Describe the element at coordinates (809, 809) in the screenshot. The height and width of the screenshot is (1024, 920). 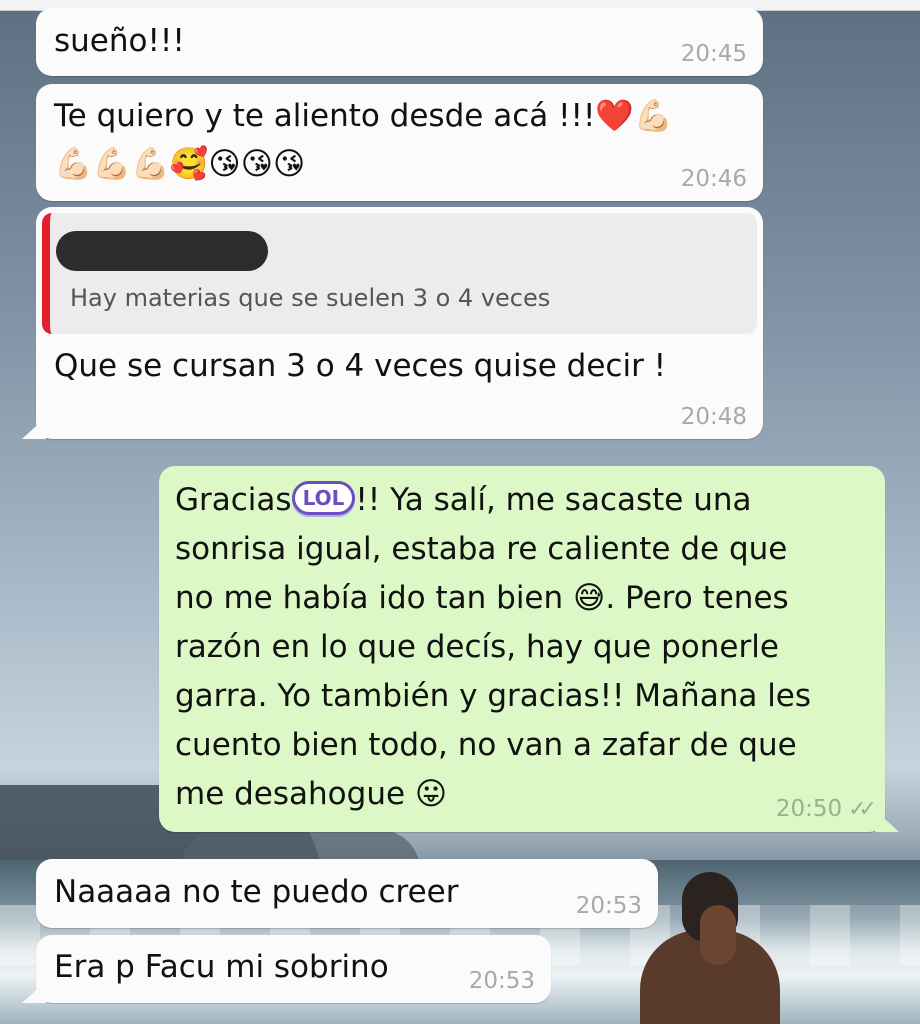
I see `message-time-text: 20:50` at that location.